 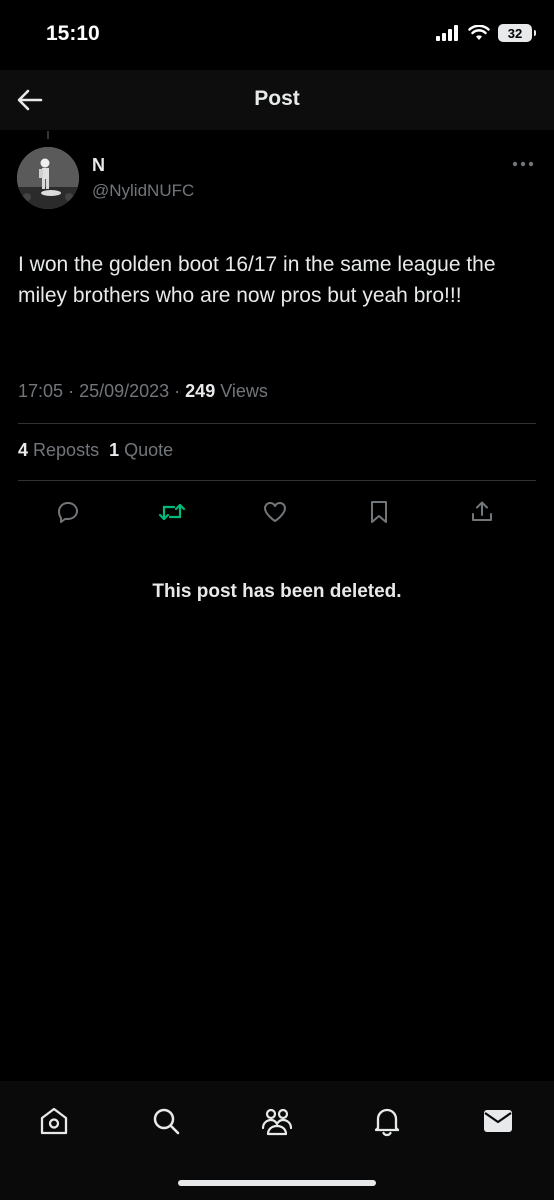 What do you see at coordinates (48, 135) in the screenshot?
I see `thread-connector-line` at bounding box center [48, 135].